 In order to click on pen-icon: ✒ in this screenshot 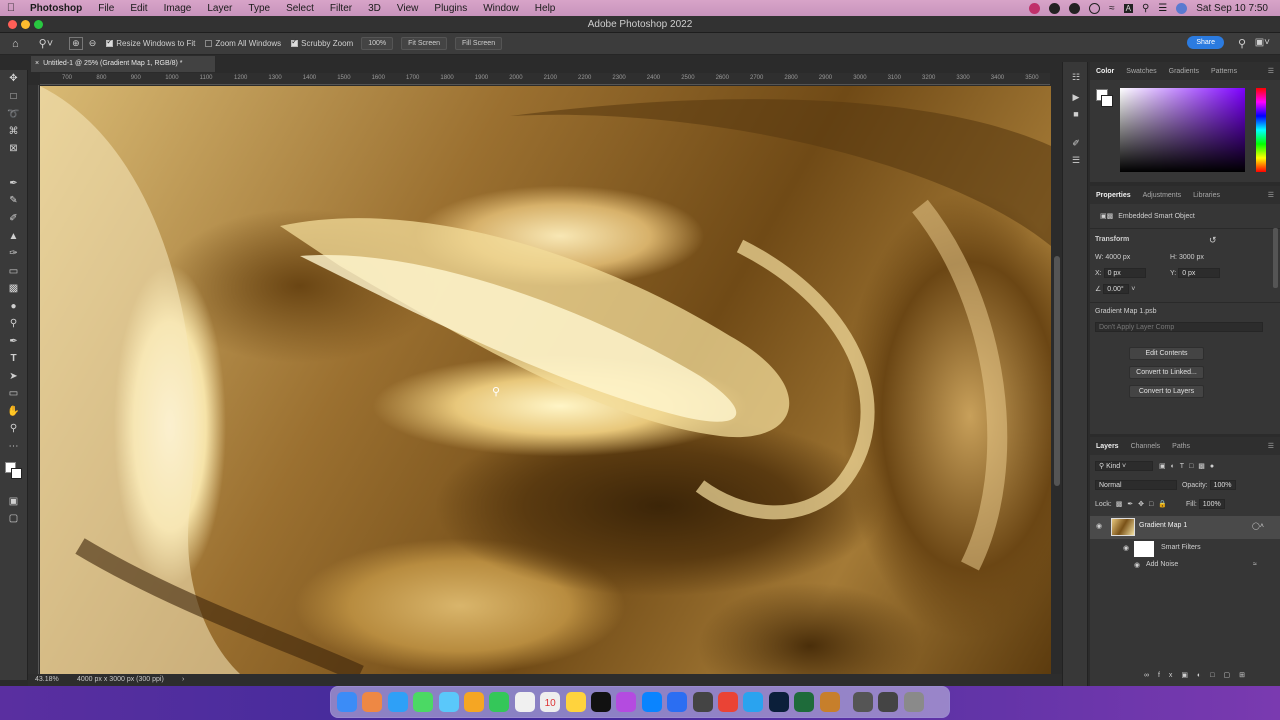, I will do `click(13, 341)`.